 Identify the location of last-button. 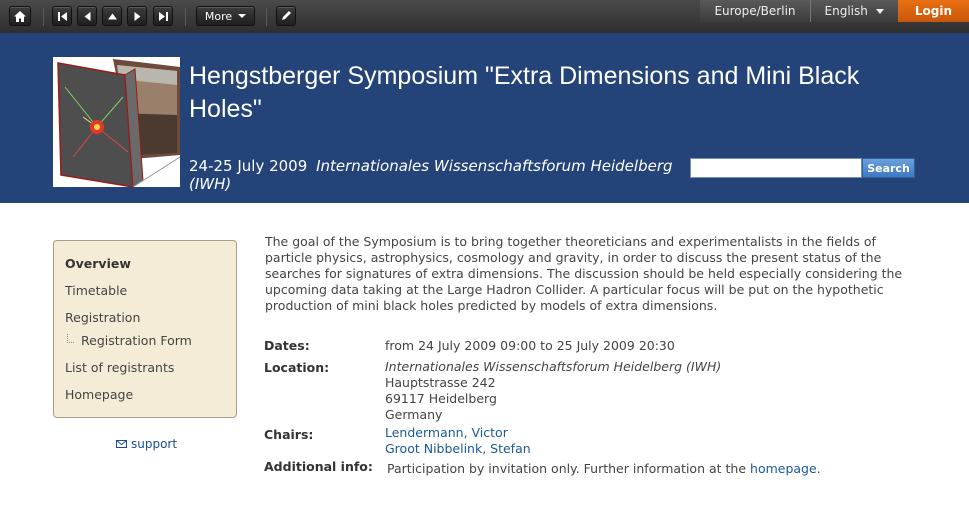
(163, 16).